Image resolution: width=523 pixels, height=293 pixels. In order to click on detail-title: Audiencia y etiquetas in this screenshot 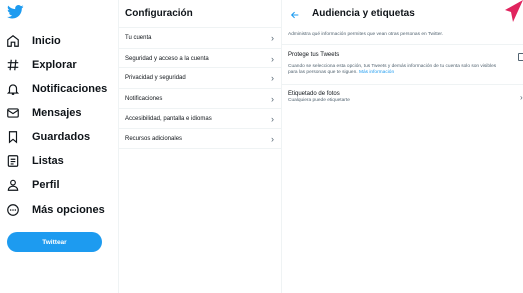, I will do `click(363, 13)`.